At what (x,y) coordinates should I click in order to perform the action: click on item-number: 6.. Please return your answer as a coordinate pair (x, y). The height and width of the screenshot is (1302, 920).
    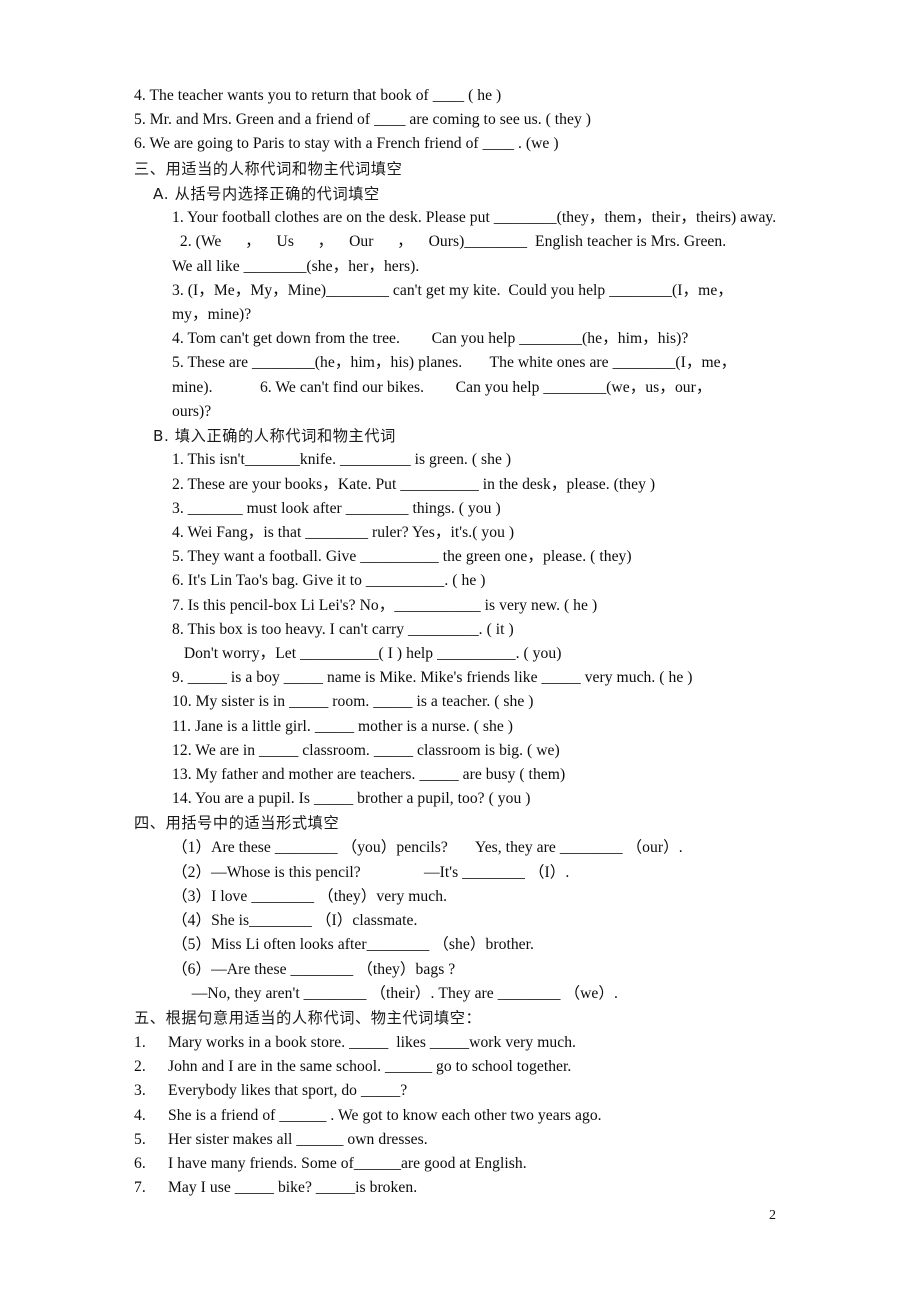
    Looking at the image, I should click on (140, 1163).